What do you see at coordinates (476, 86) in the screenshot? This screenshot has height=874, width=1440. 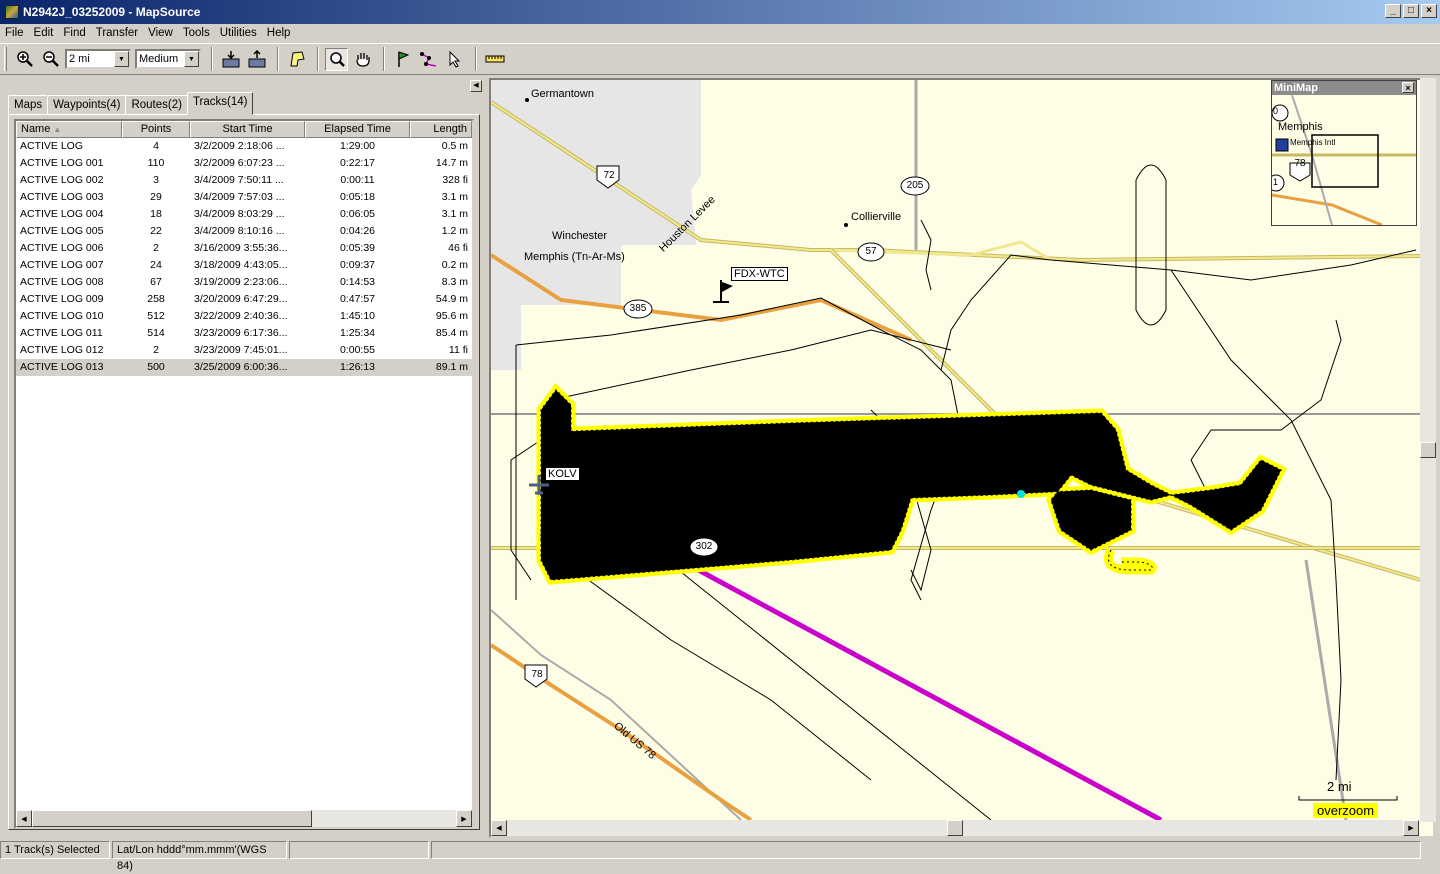 I see `collapse-panel-button: ◀` at bounding box center [476, 86].